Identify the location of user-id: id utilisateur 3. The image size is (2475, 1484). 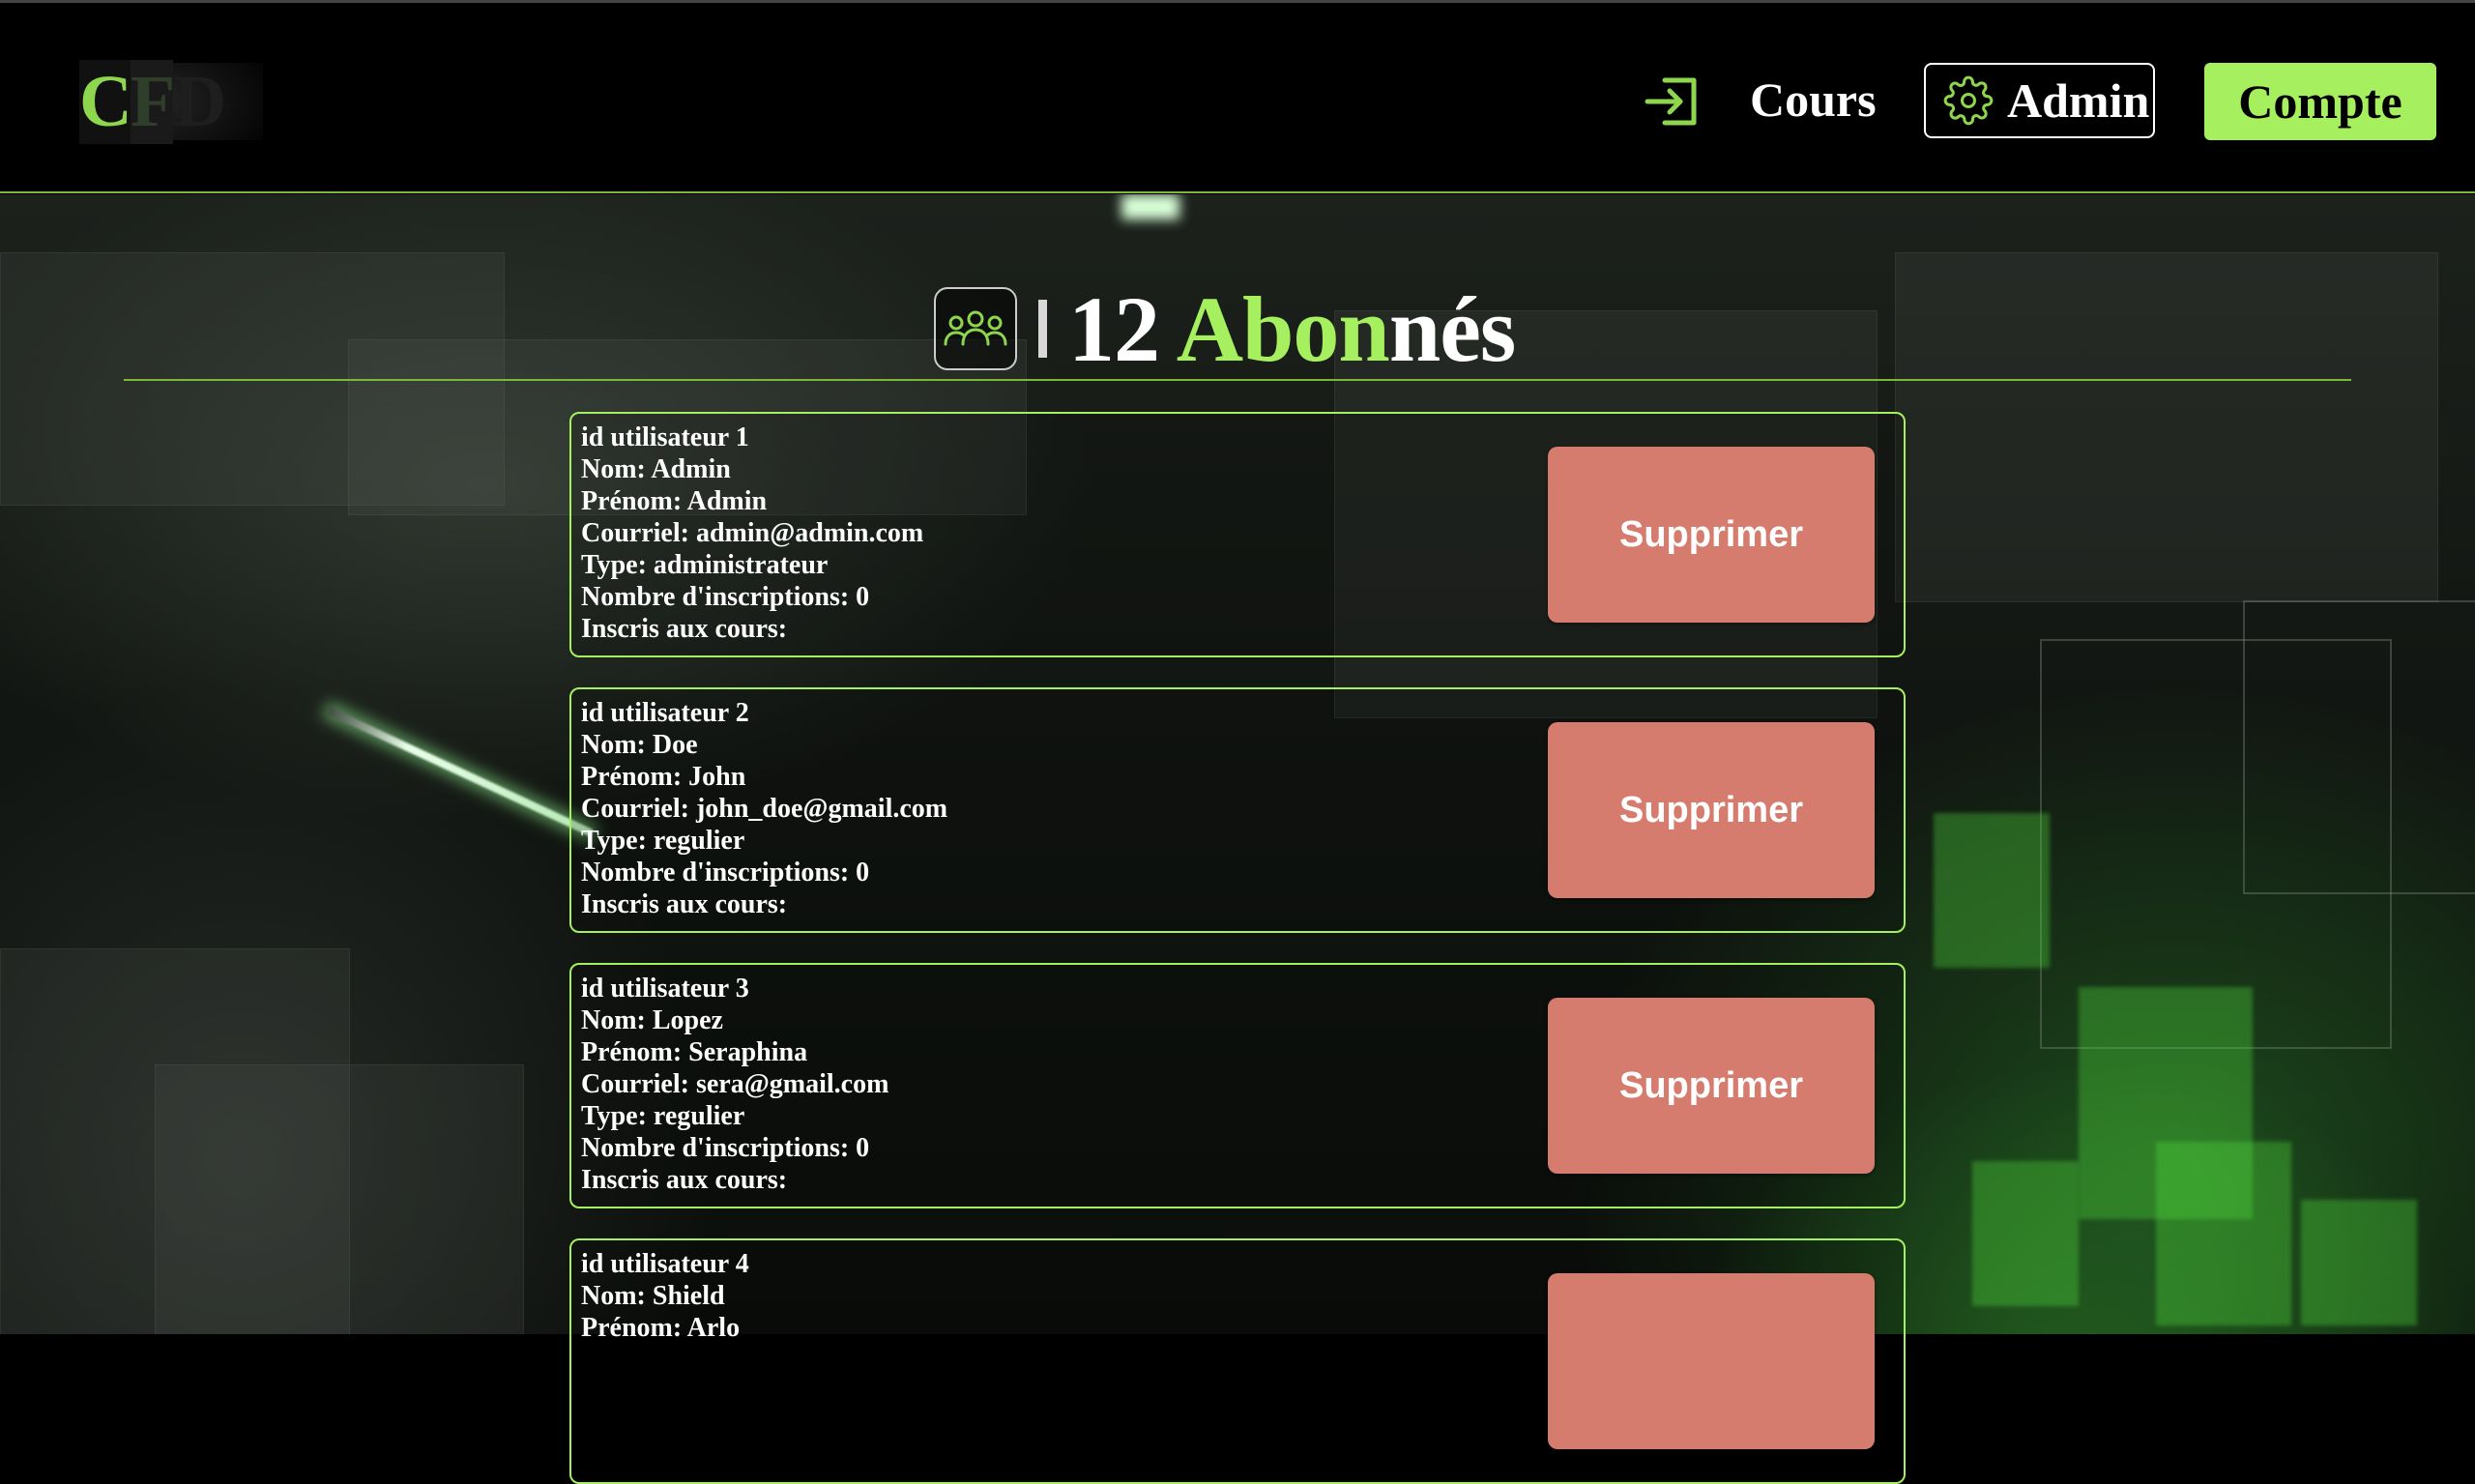
(665, 989).